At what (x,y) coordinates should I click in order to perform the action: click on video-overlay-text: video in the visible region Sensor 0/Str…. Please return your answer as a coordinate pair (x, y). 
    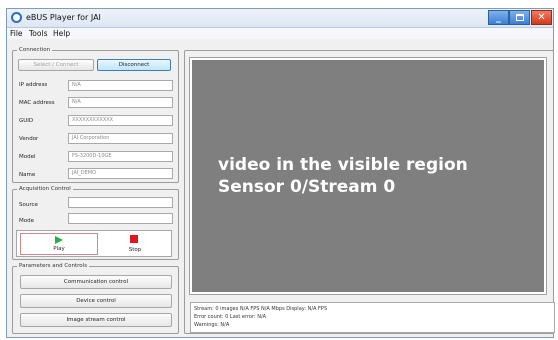
    Looking at the image, I should click on (343, 176).